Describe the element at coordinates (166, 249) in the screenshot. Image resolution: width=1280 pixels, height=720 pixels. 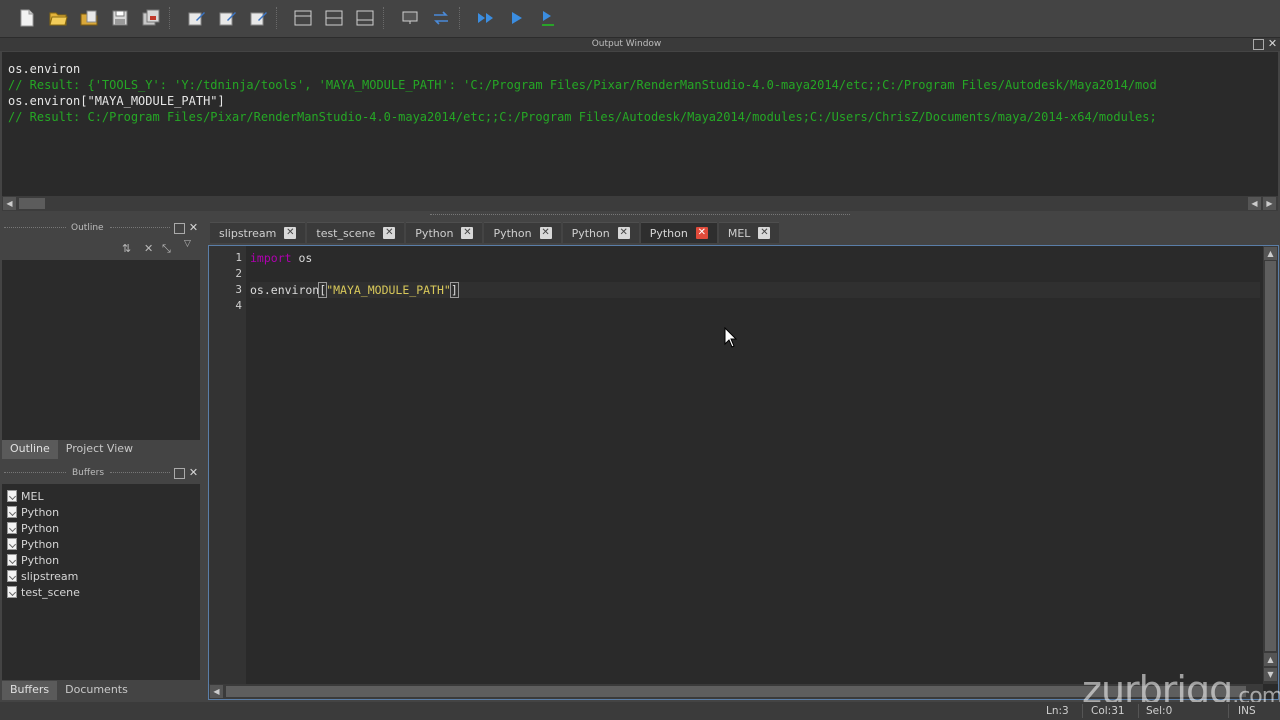
I see `expand-icon: ⤡` at that location.